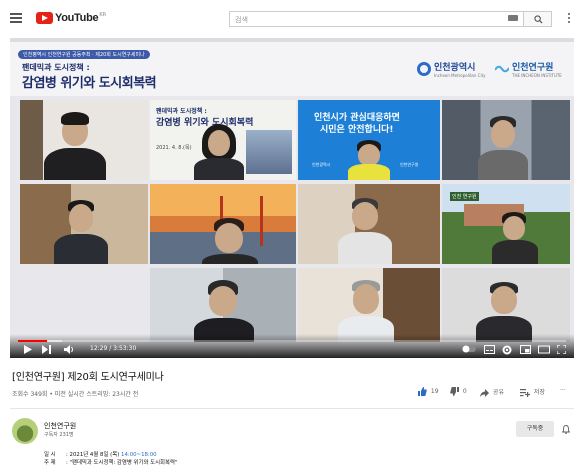 The height and width of the screenshot is (472, 579). I want to click on bridge-tower, so click(261, 221).